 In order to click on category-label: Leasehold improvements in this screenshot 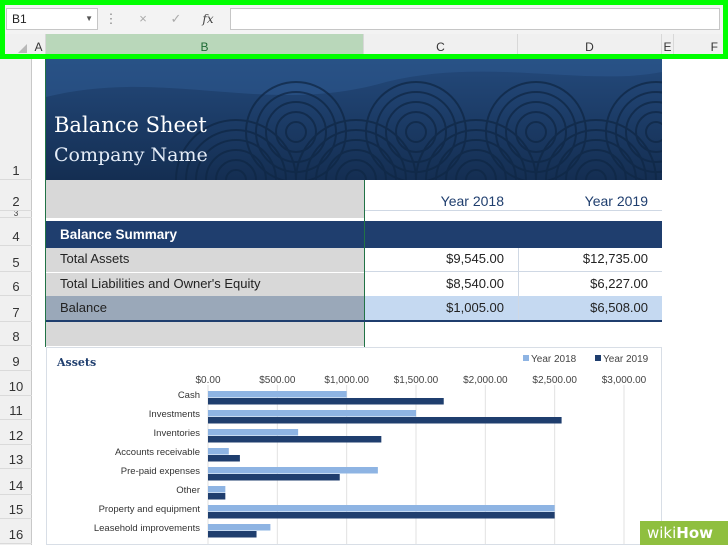, I will do `click(147, 528)`.